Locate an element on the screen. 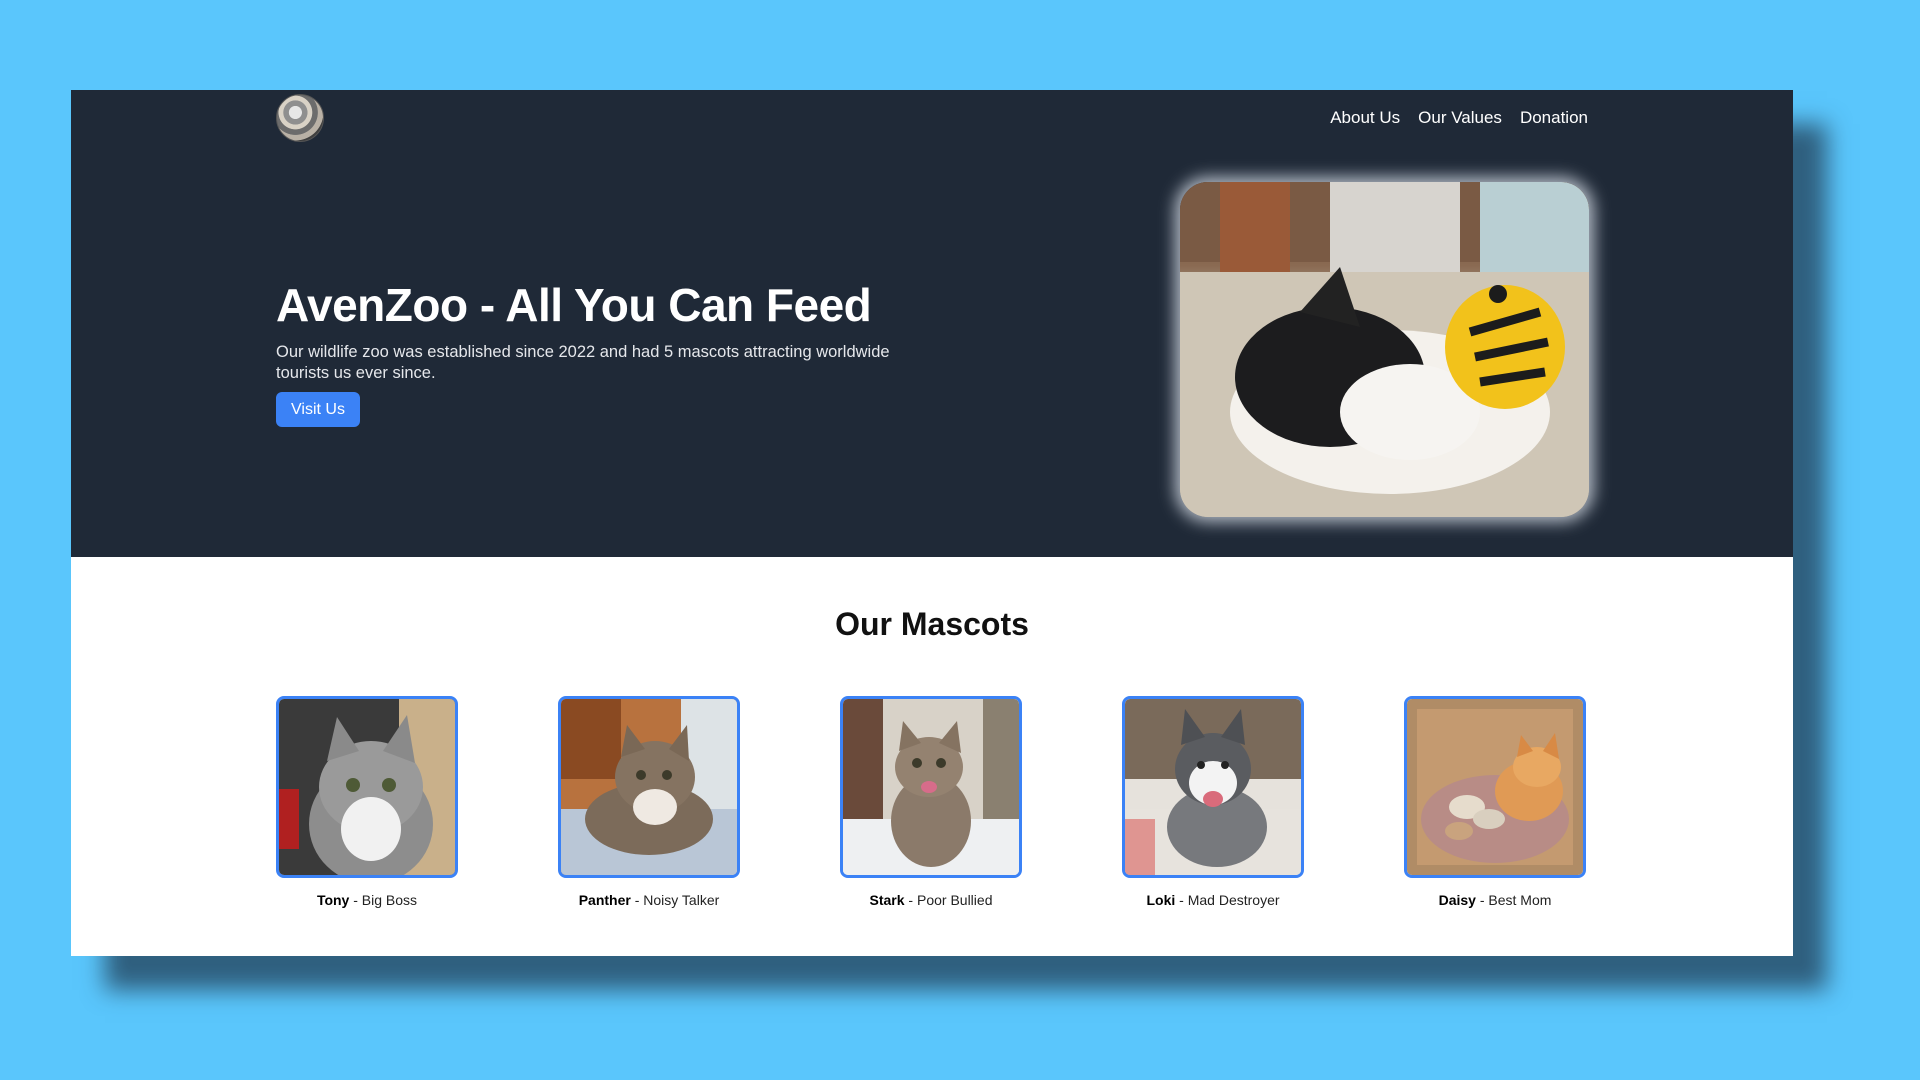 The height and width of the screenshot is (1080, 1920). mascot-role: - Noisy Talker is located at coordinates (675, 900).